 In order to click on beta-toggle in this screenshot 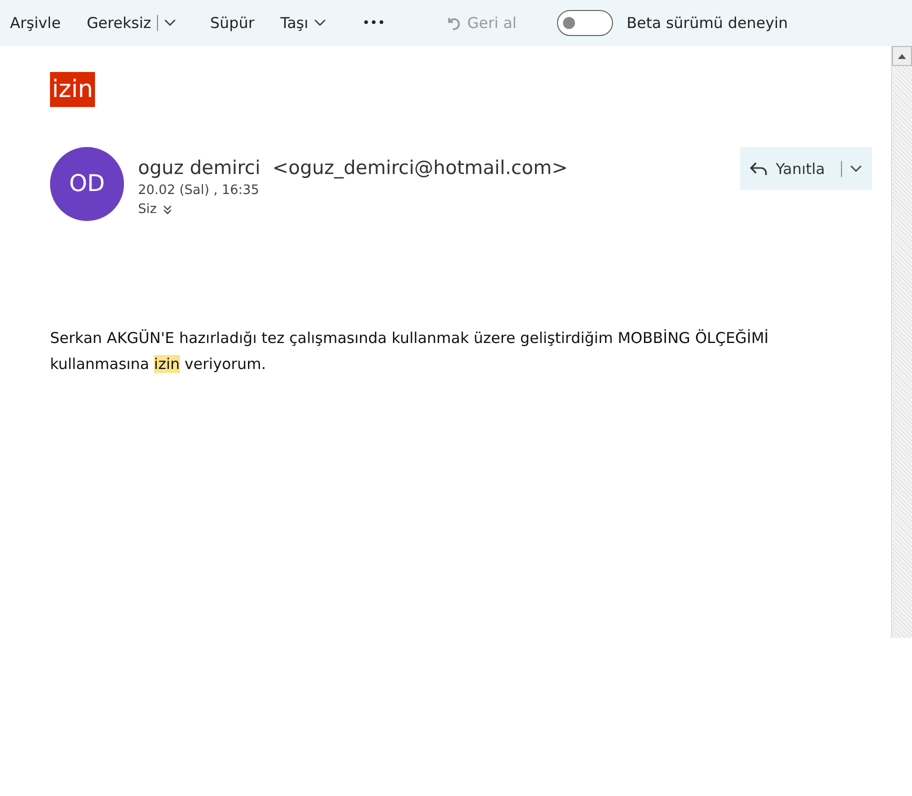, I will do `click(584, 23)`.